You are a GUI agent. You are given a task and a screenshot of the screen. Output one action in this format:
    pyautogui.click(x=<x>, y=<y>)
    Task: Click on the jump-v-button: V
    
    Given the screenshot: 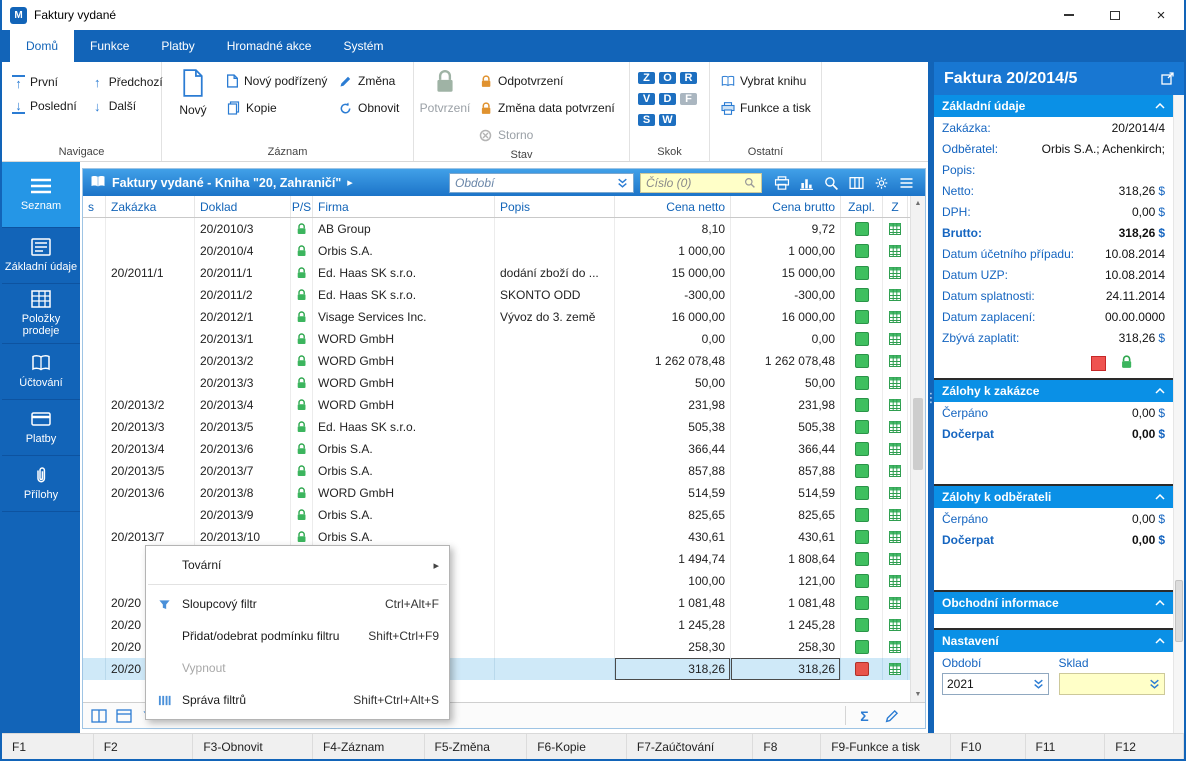 What is the action you would take?
    pyautogui.click(x=646, y=99)
    